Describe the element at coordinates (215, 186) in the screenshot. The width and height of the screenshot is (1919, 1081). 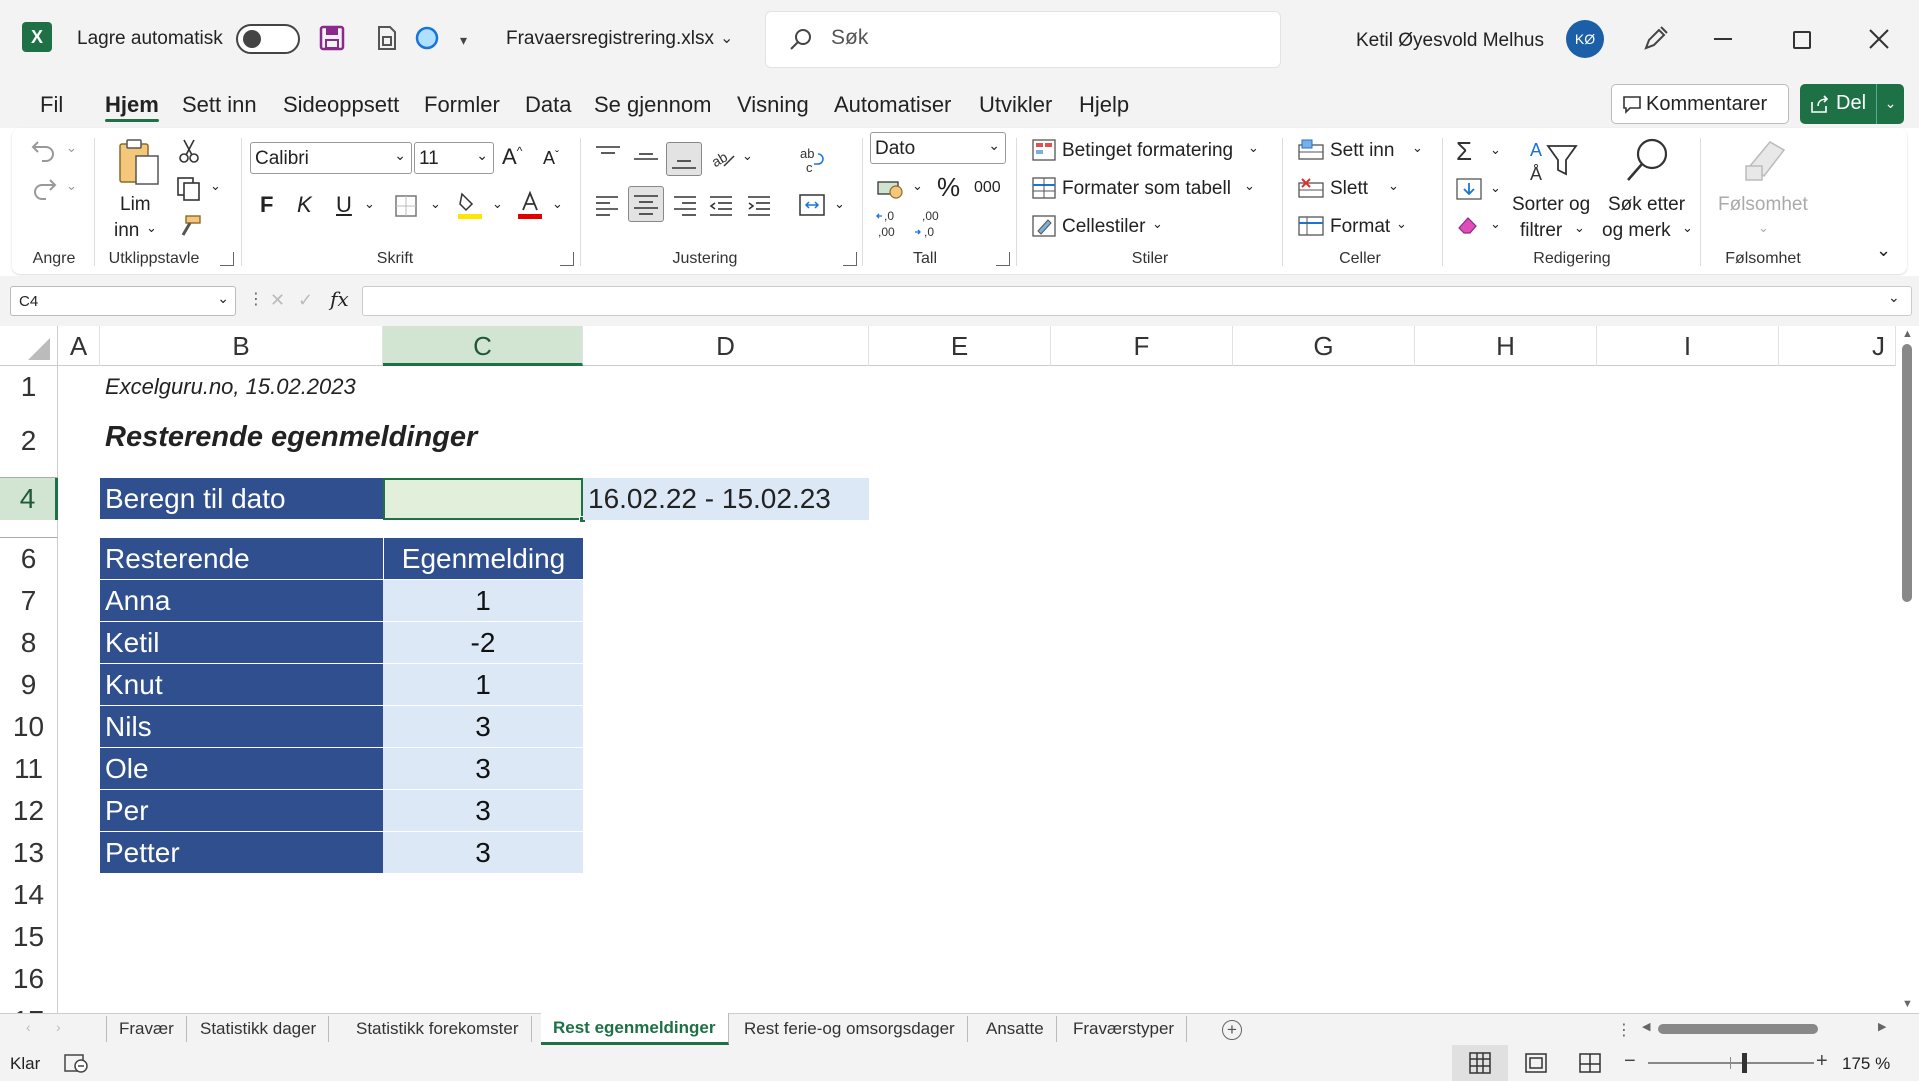
I see `copy-chevron-icon: ⌄` at that location.